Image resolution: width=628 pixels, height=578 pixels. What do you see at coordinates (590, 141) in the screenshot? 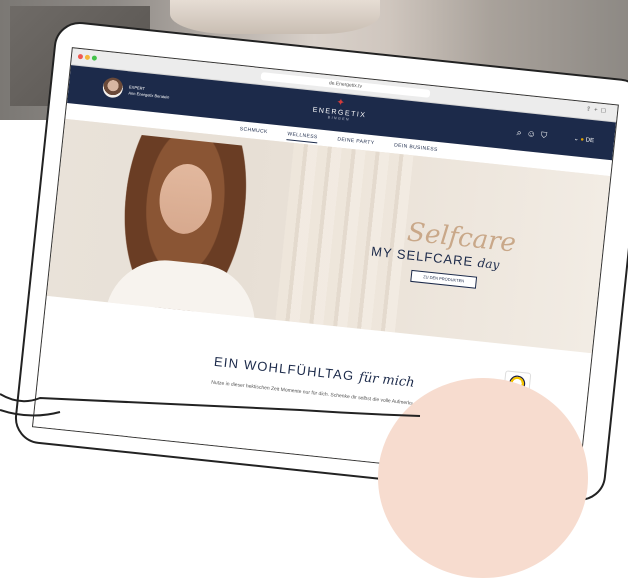
I see `language-label: DE` at bounding box center [590, 141].